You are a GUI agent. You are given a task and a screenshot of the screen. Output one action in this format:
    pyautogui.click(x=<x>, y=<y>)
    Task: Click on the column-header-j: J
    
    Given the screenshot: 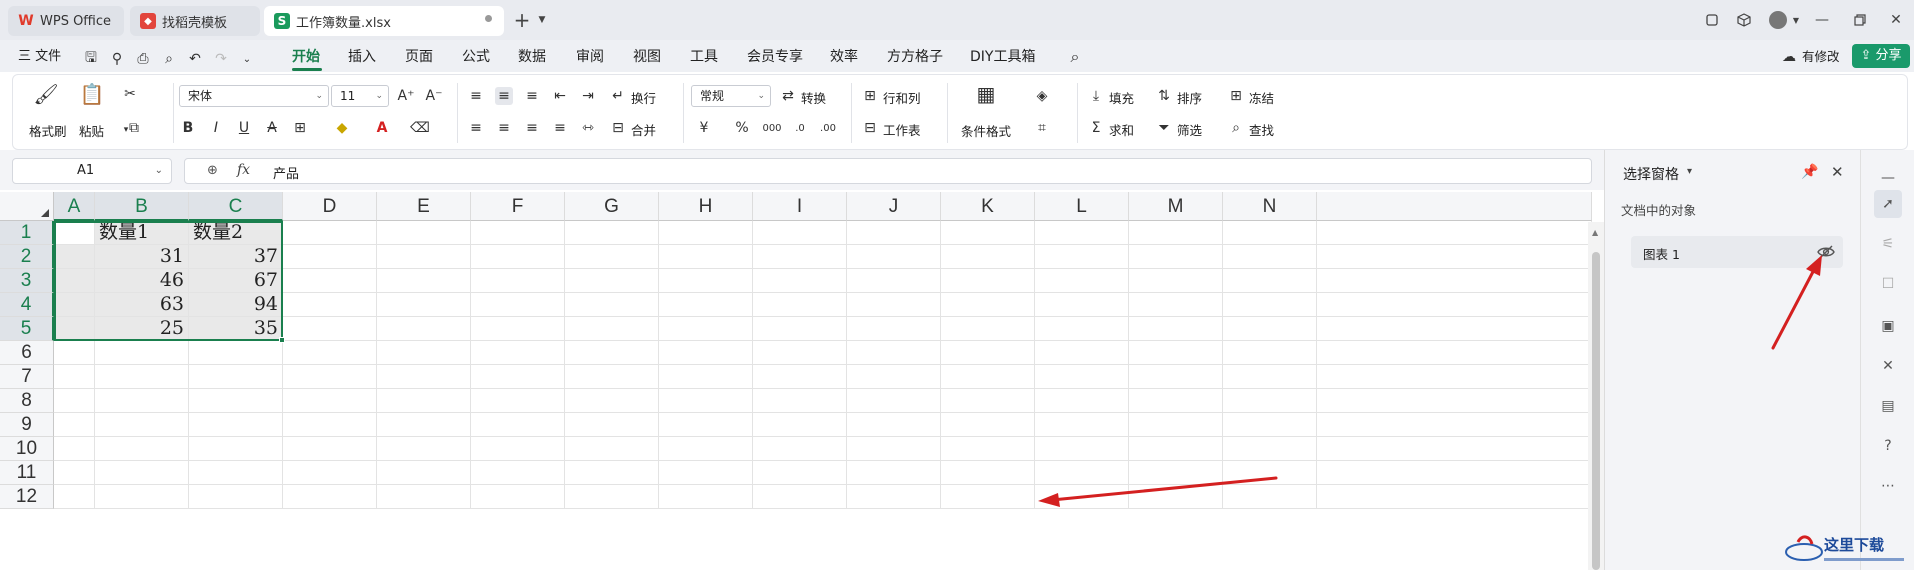 What is the action you would take?
    pyautogui.click(x=894, y=206)
    